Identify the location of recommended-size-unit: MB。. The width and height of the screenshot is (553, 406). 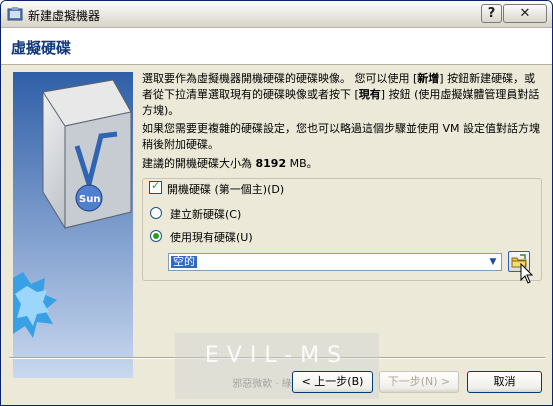
(302, 163).